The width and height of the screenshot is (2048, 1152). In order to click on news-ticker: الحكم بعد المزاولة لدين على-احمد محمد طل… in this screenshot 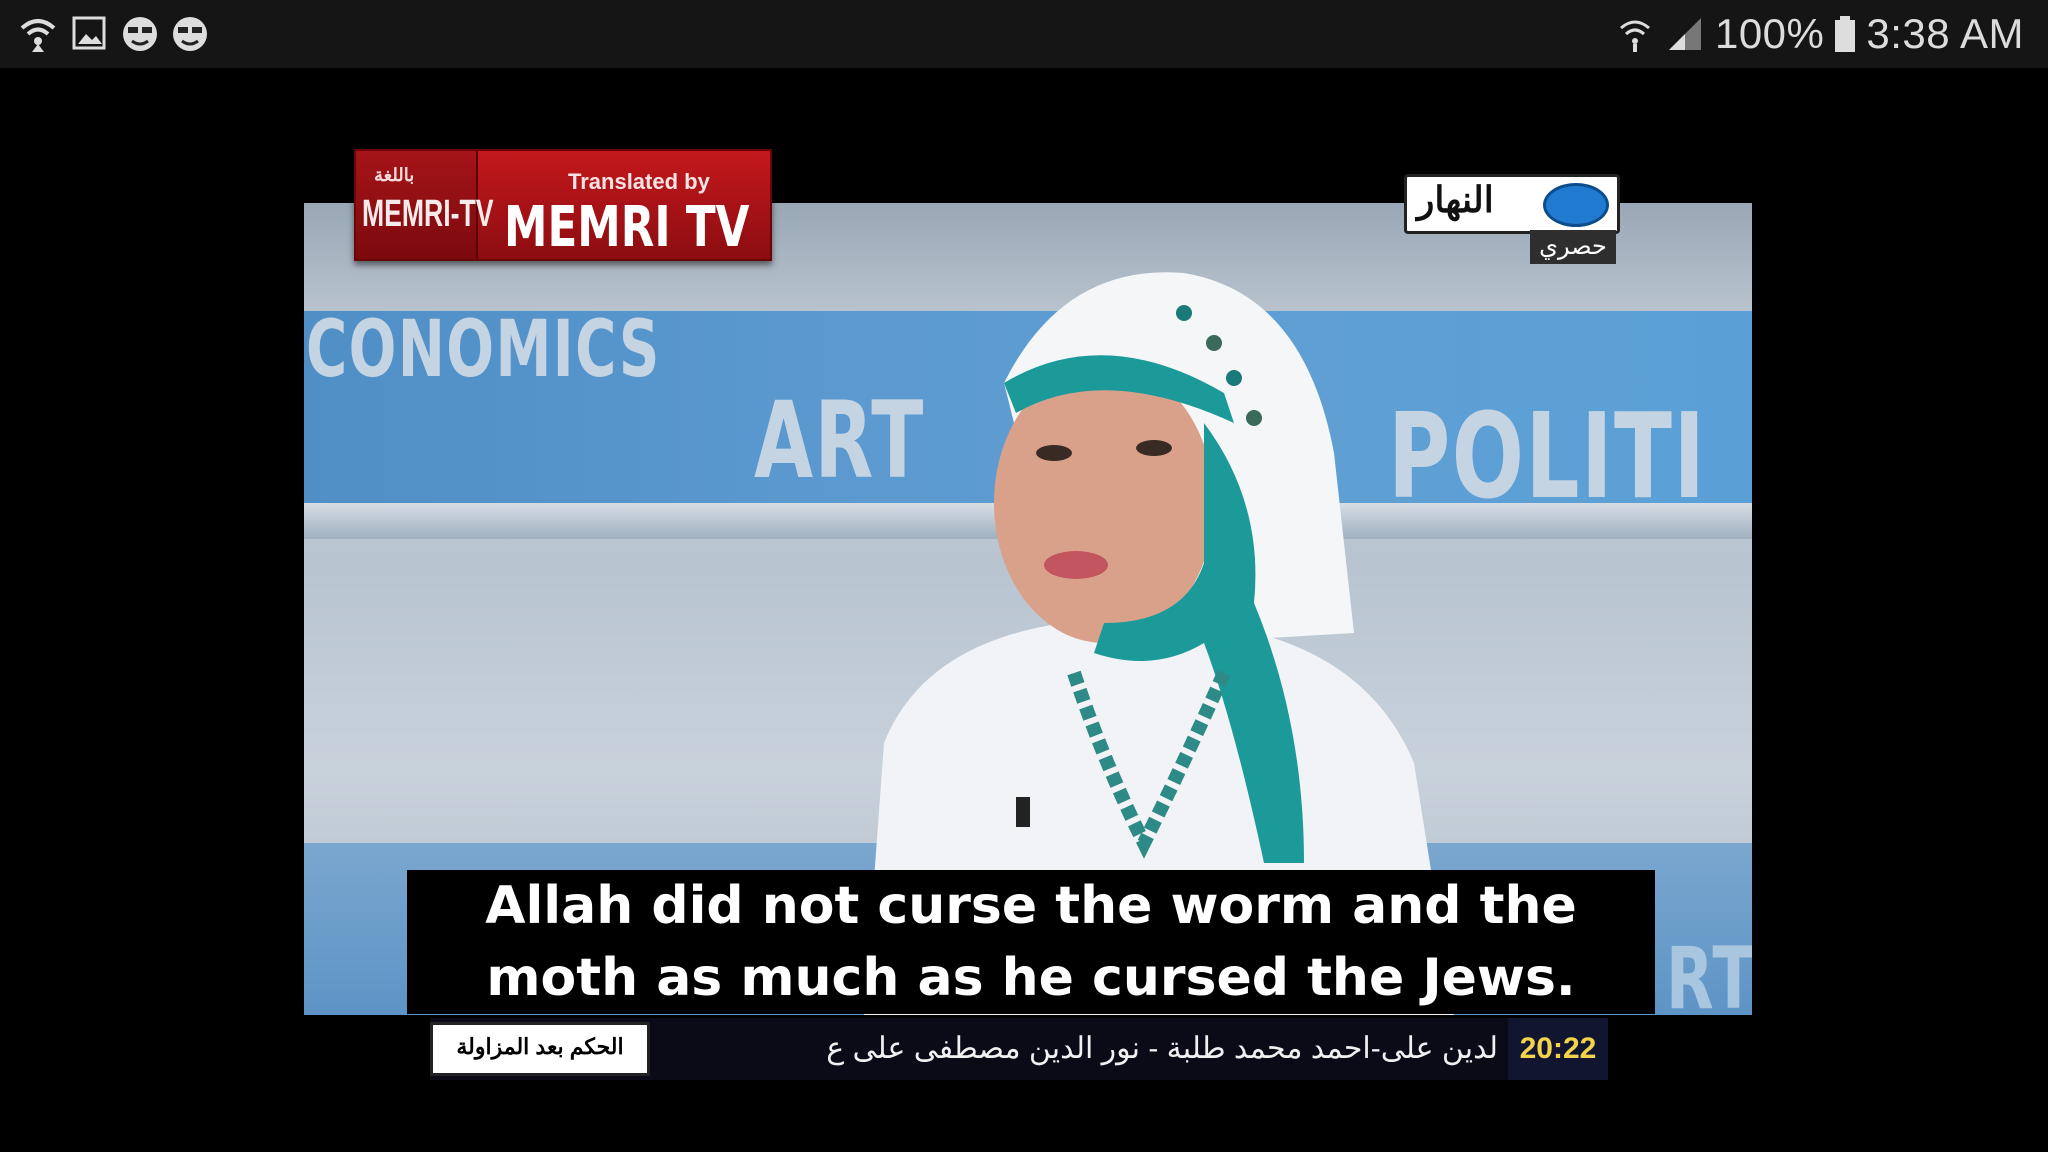, I will do `click(1019, 1049)`.